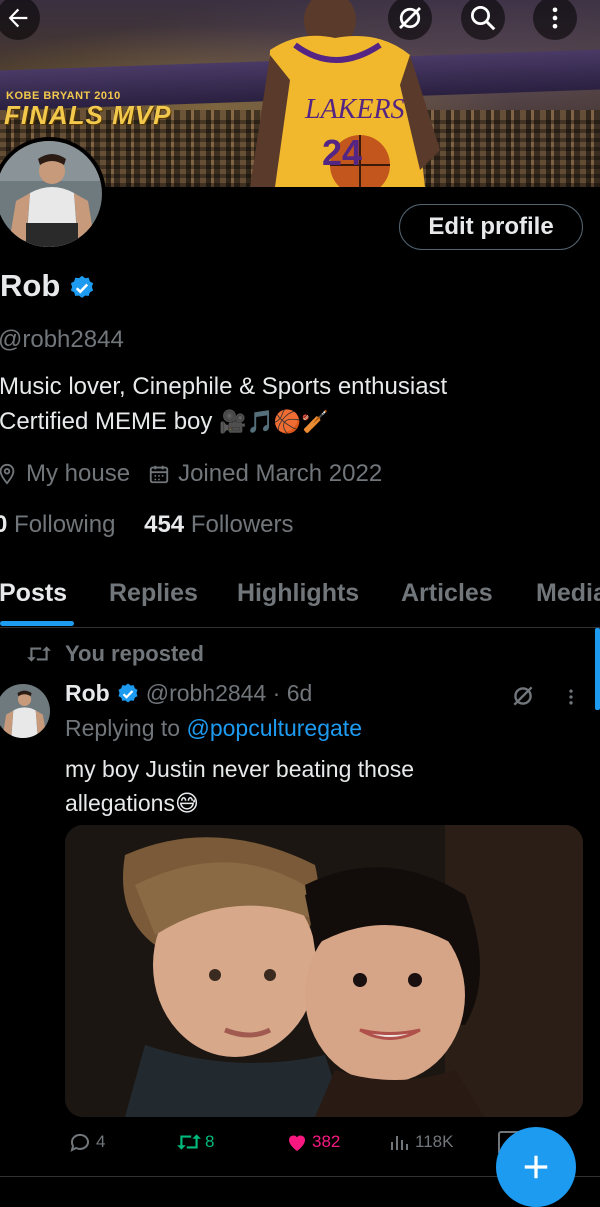 This screenshot has height=1207, width=600. I want to click on compose-post-button, so click(536, 1167).